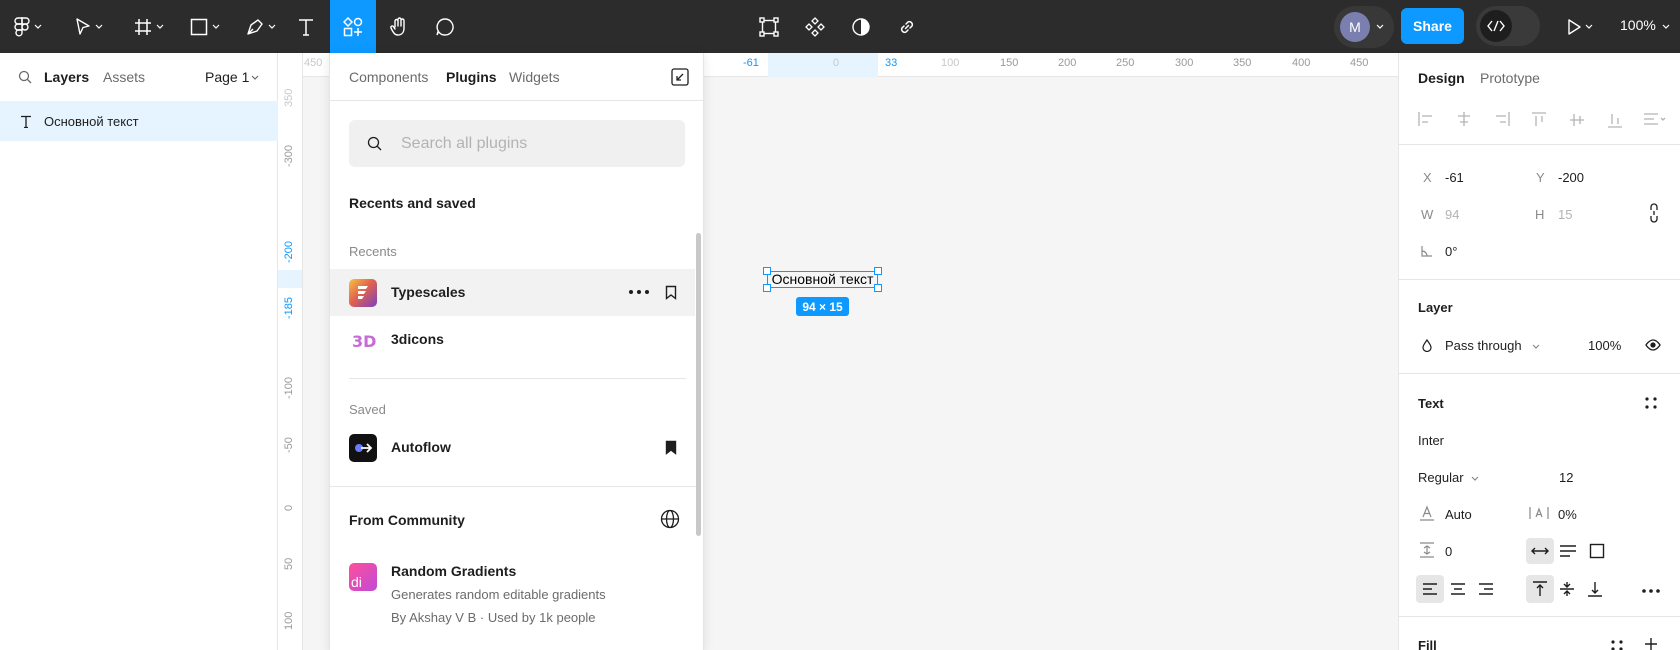  I want to click on text-tool-button, so click(306, 26).